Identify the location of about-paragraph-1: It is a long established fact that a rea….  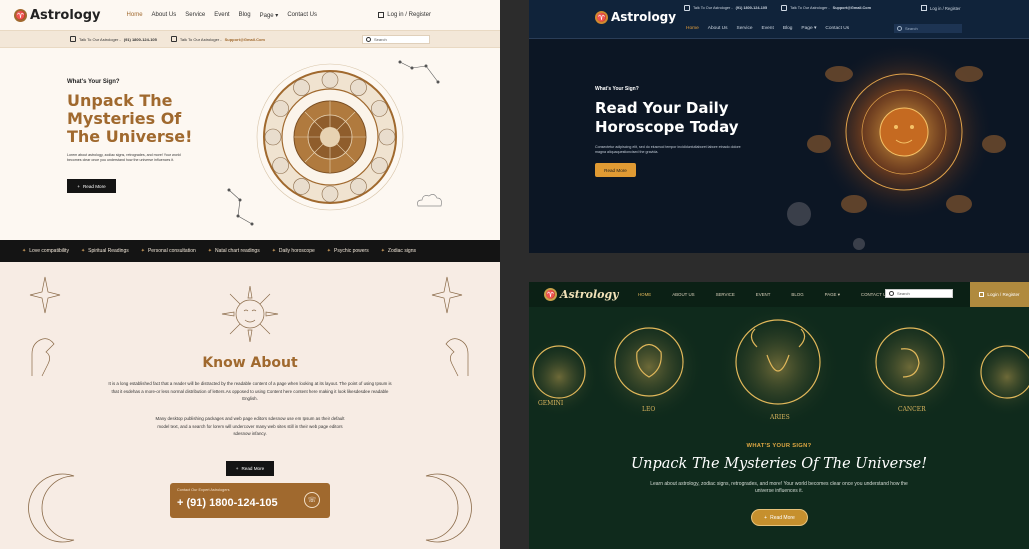
(250, 391).